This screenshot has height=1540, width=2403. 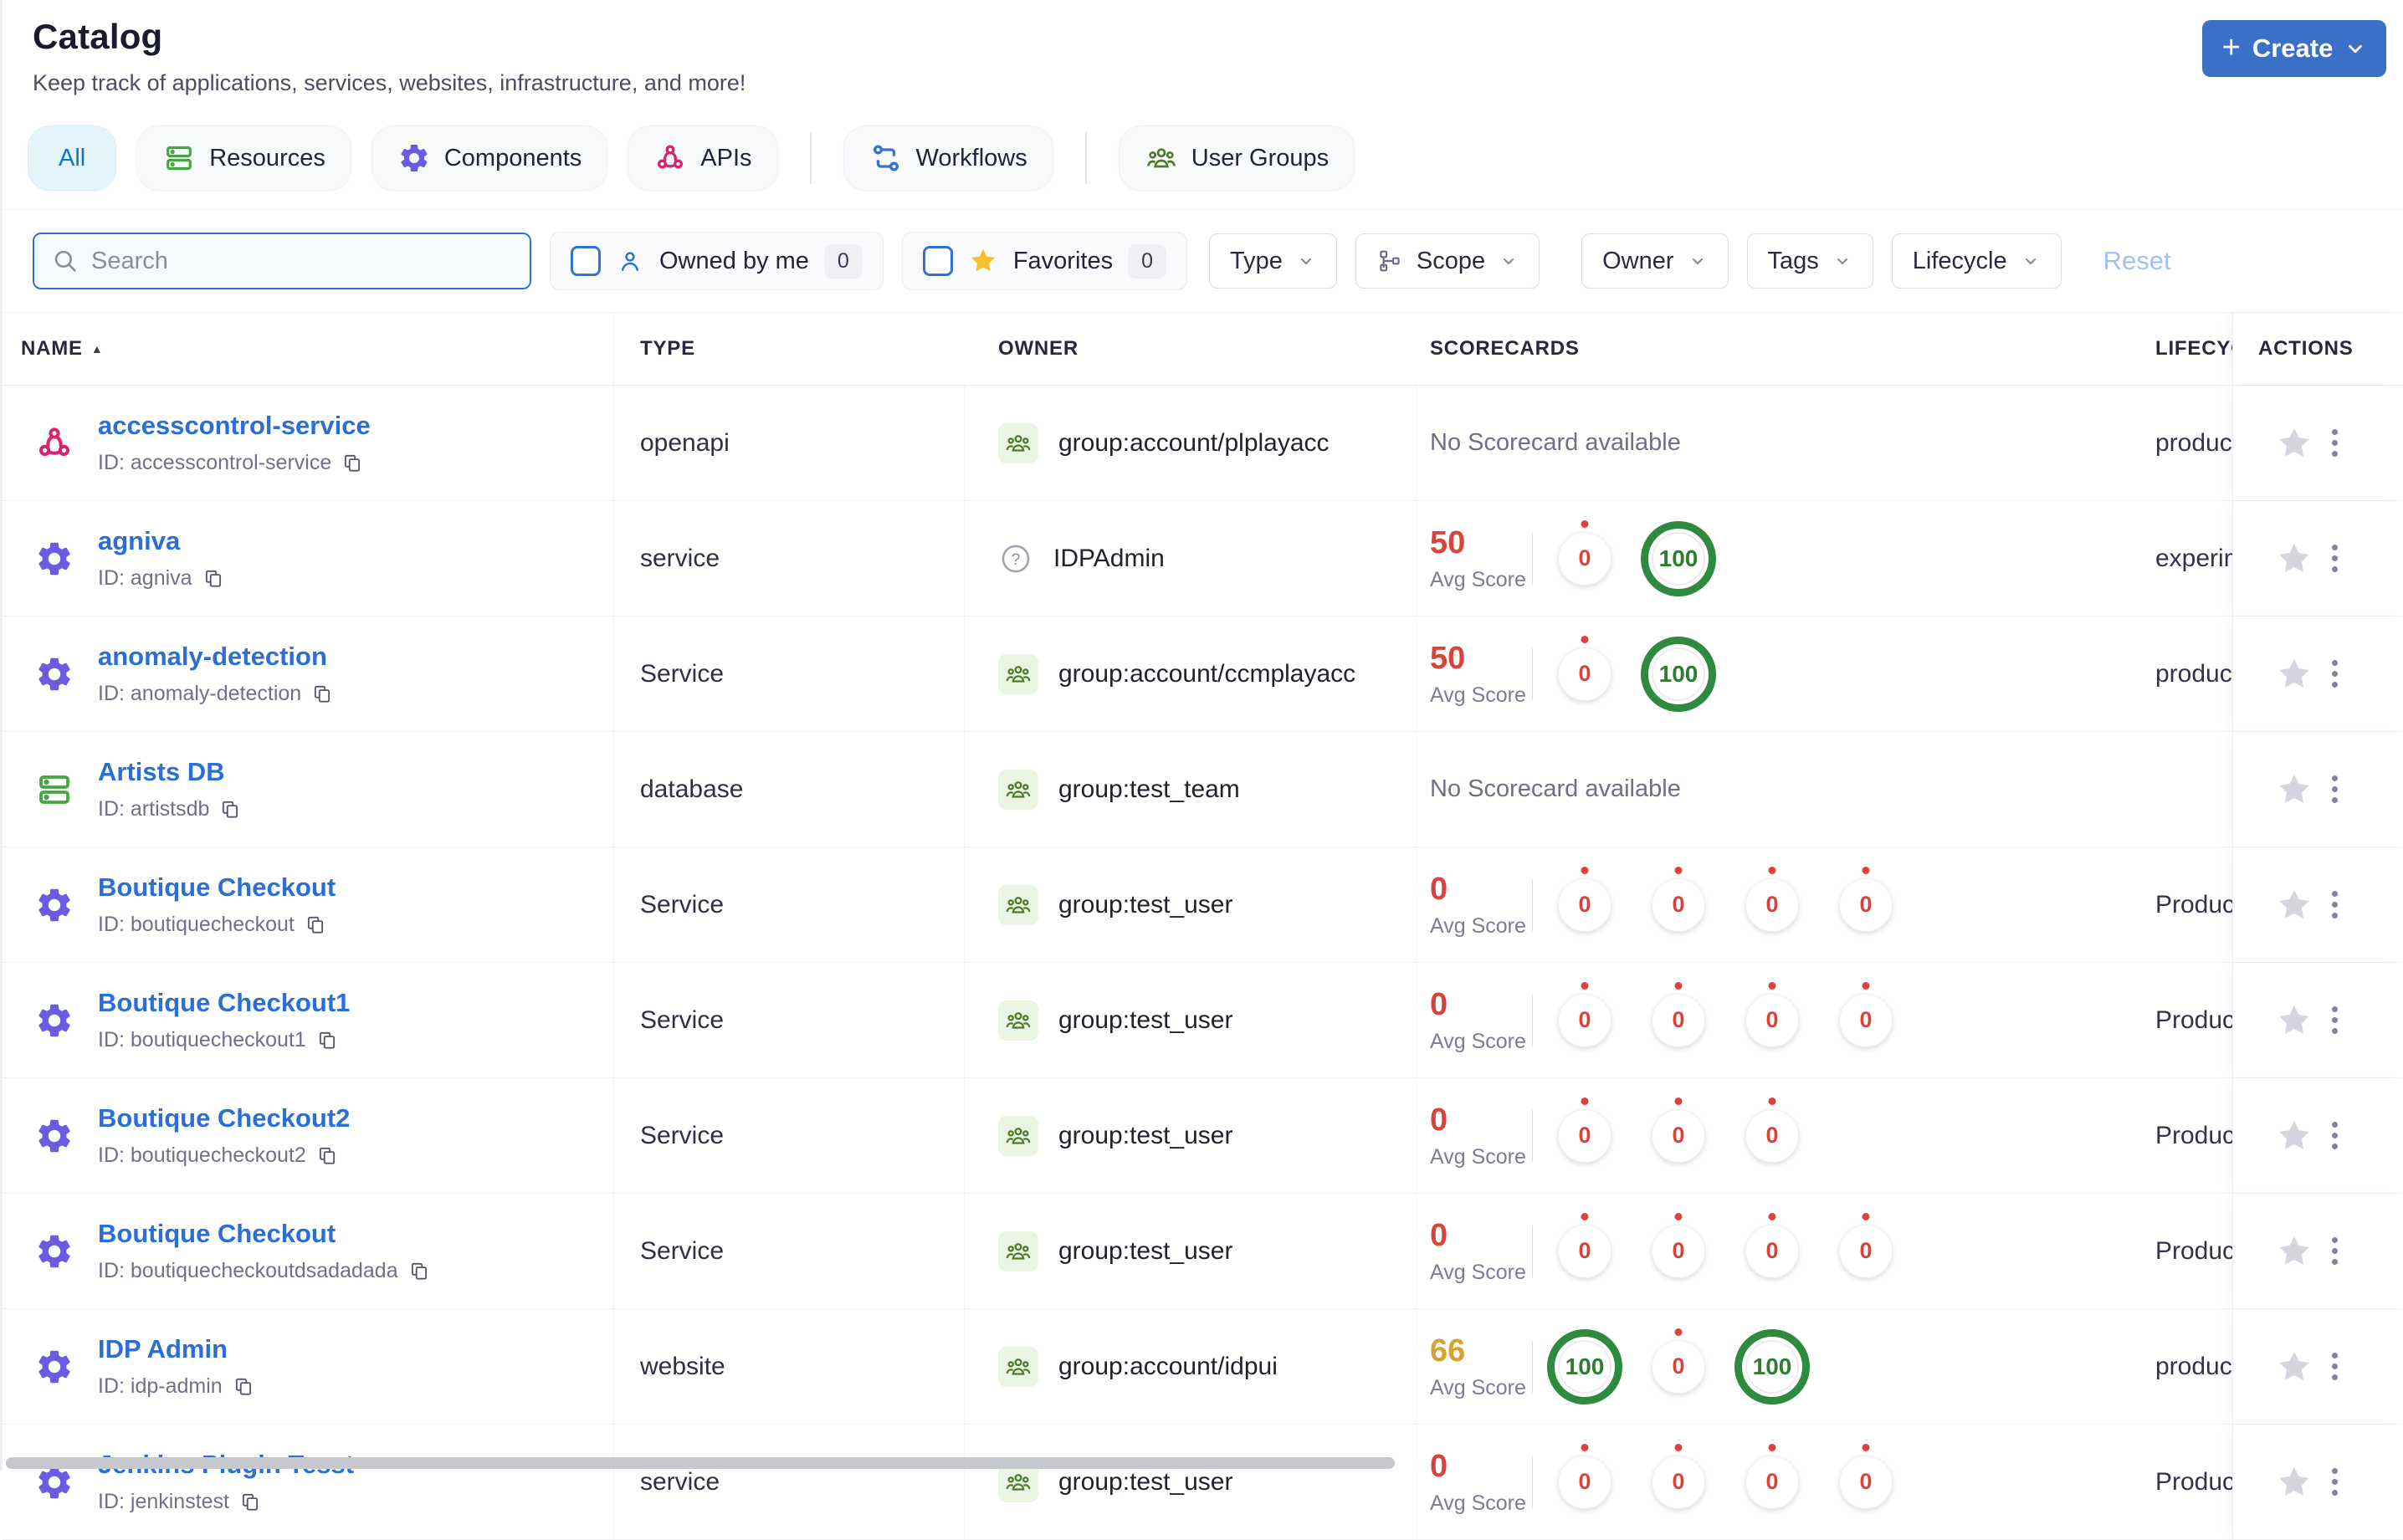 I want to click on progress-dot, so click(x=1772, y=1447).